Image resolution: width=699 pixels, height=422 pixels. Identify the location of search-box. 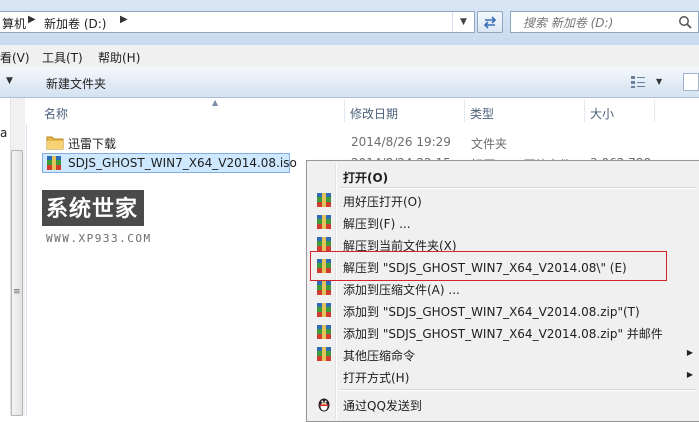
(604, 22).